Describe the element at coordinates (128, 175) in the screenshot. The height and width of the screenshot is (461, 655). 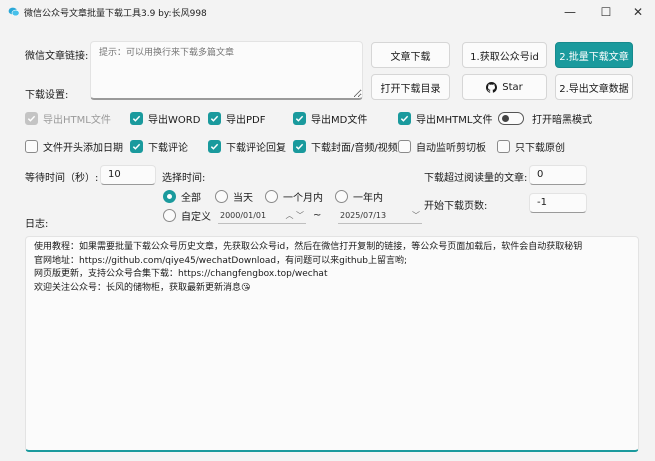
I see `wait-time-input: 10` at that location.